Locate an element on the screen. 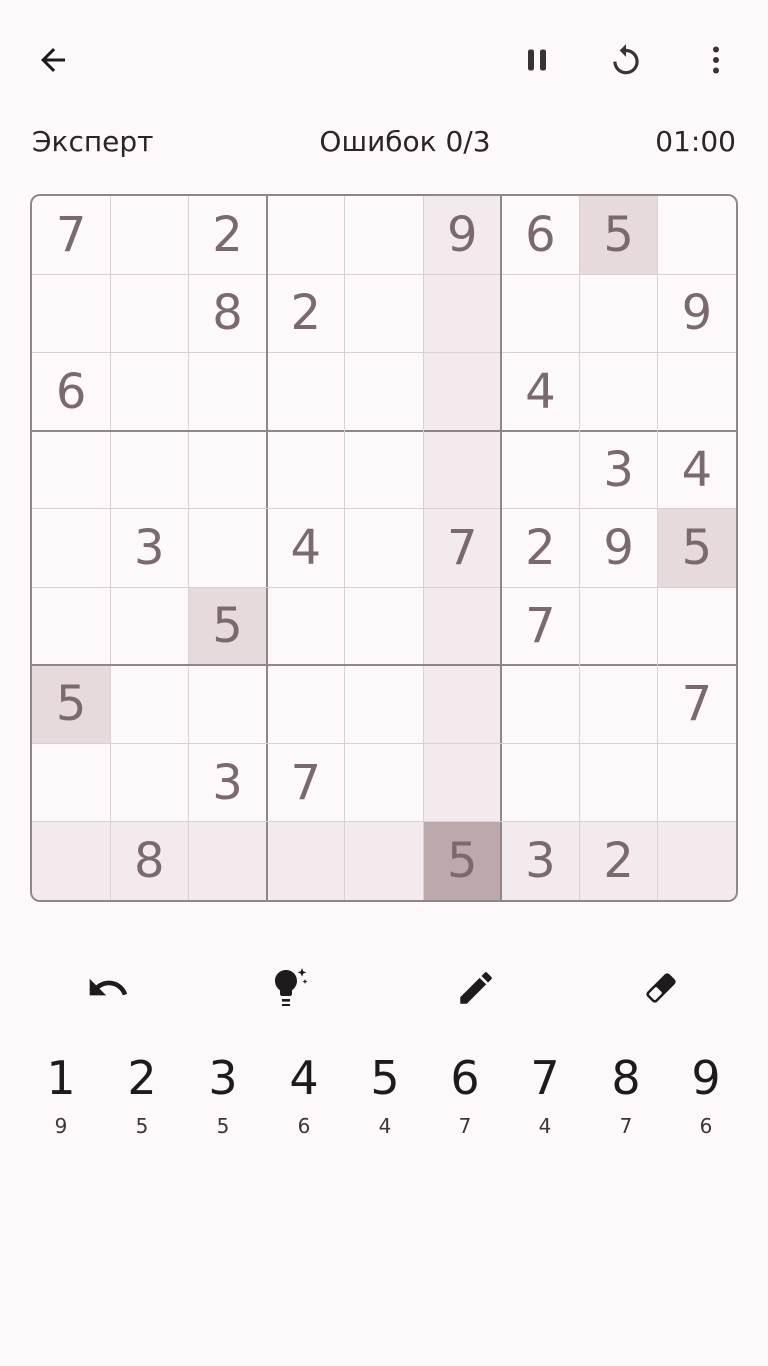 This screenshot has width=768, height=1366. number-key-6: 67 is located at coordinates (465, 1100).